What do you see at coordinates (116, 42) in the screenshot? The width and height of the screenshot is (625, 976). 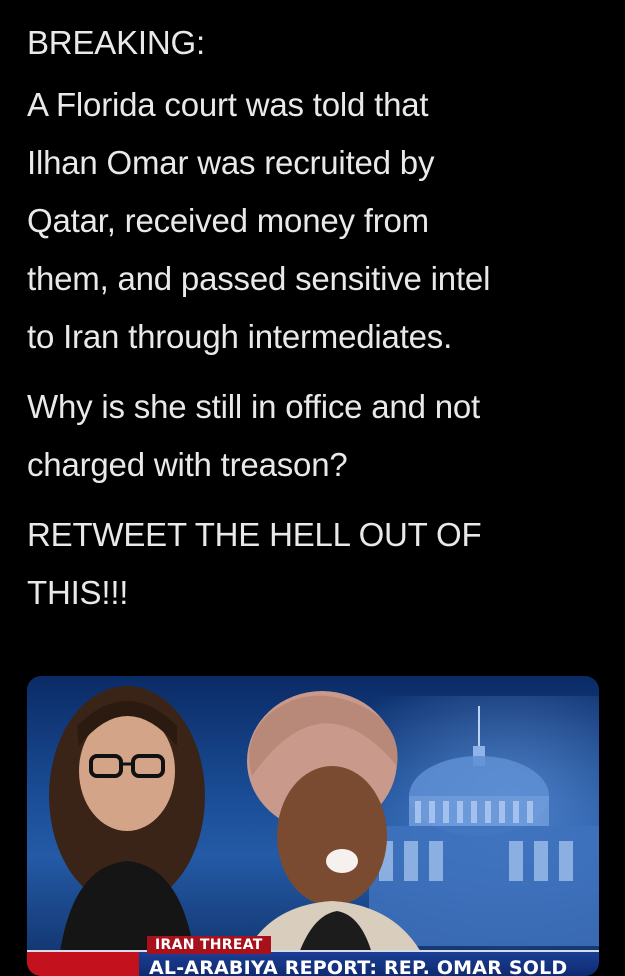 I see `tweet-paragraph-breaking: BREAKING:` at bounding box center [116, 42].